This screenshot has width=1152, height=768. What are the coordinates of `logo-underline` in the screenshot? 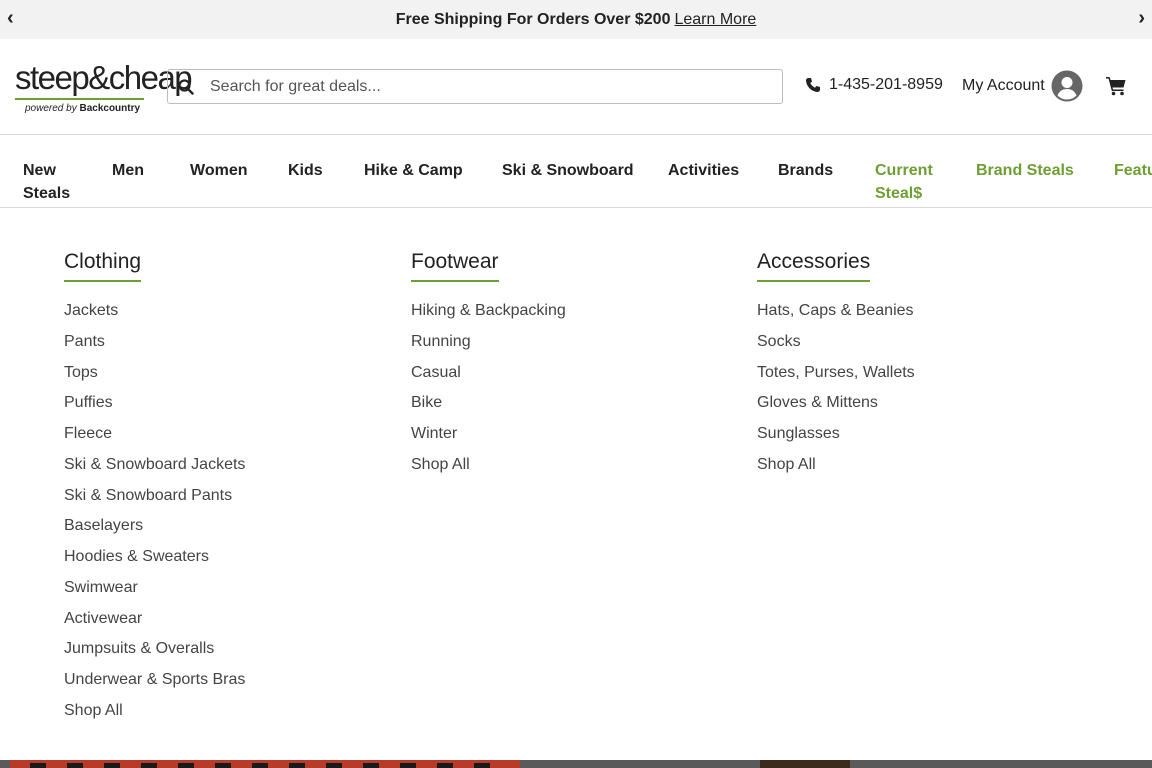 It's located at (79, 99).